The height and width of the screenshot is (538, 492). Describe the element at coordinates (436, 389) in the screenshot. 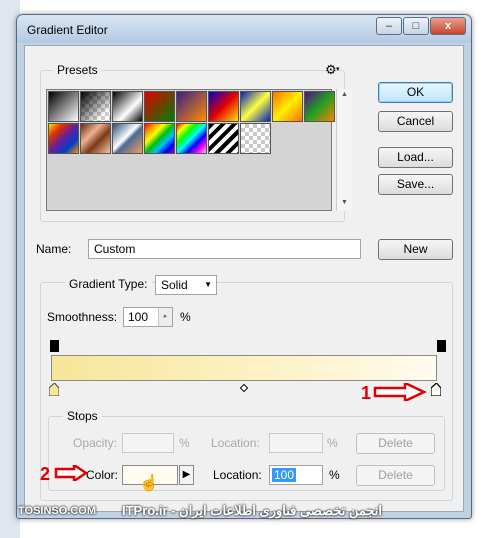

I see `color-stop-right-selected` at that location.